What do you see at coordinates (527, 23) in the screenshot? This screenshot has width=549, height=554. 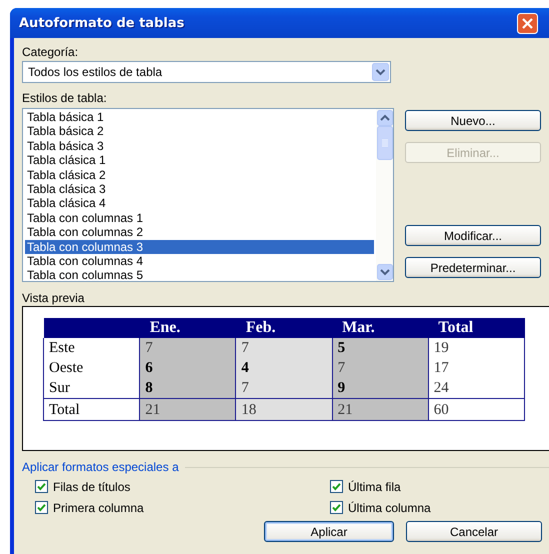 I see `close-icon` at bounding box center [527, 23].